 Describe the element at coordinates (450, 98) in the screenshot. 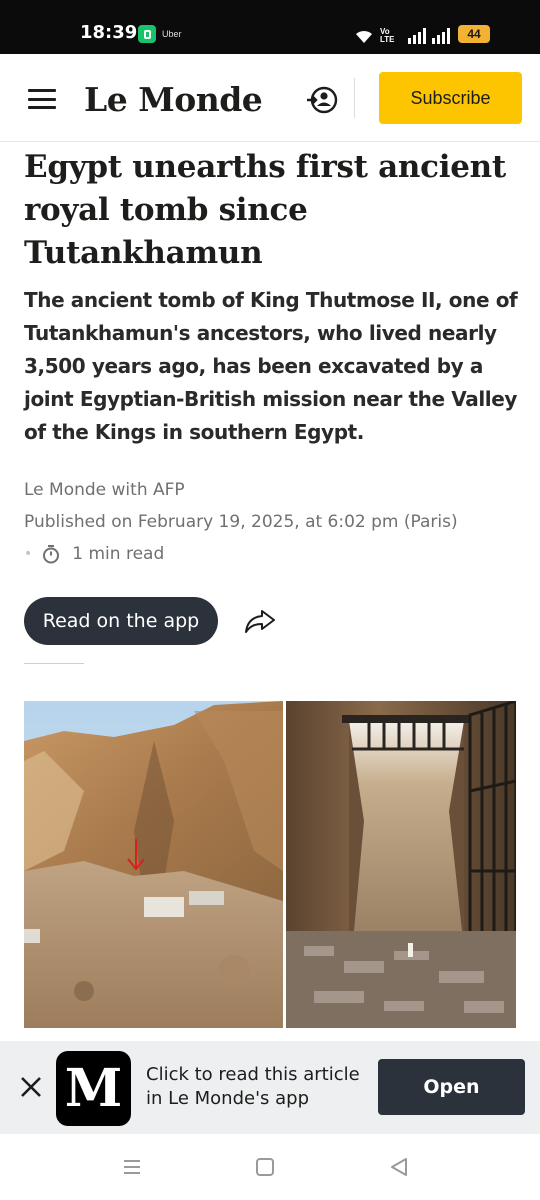

I see `subscribe-button: Subscribe` at that location.